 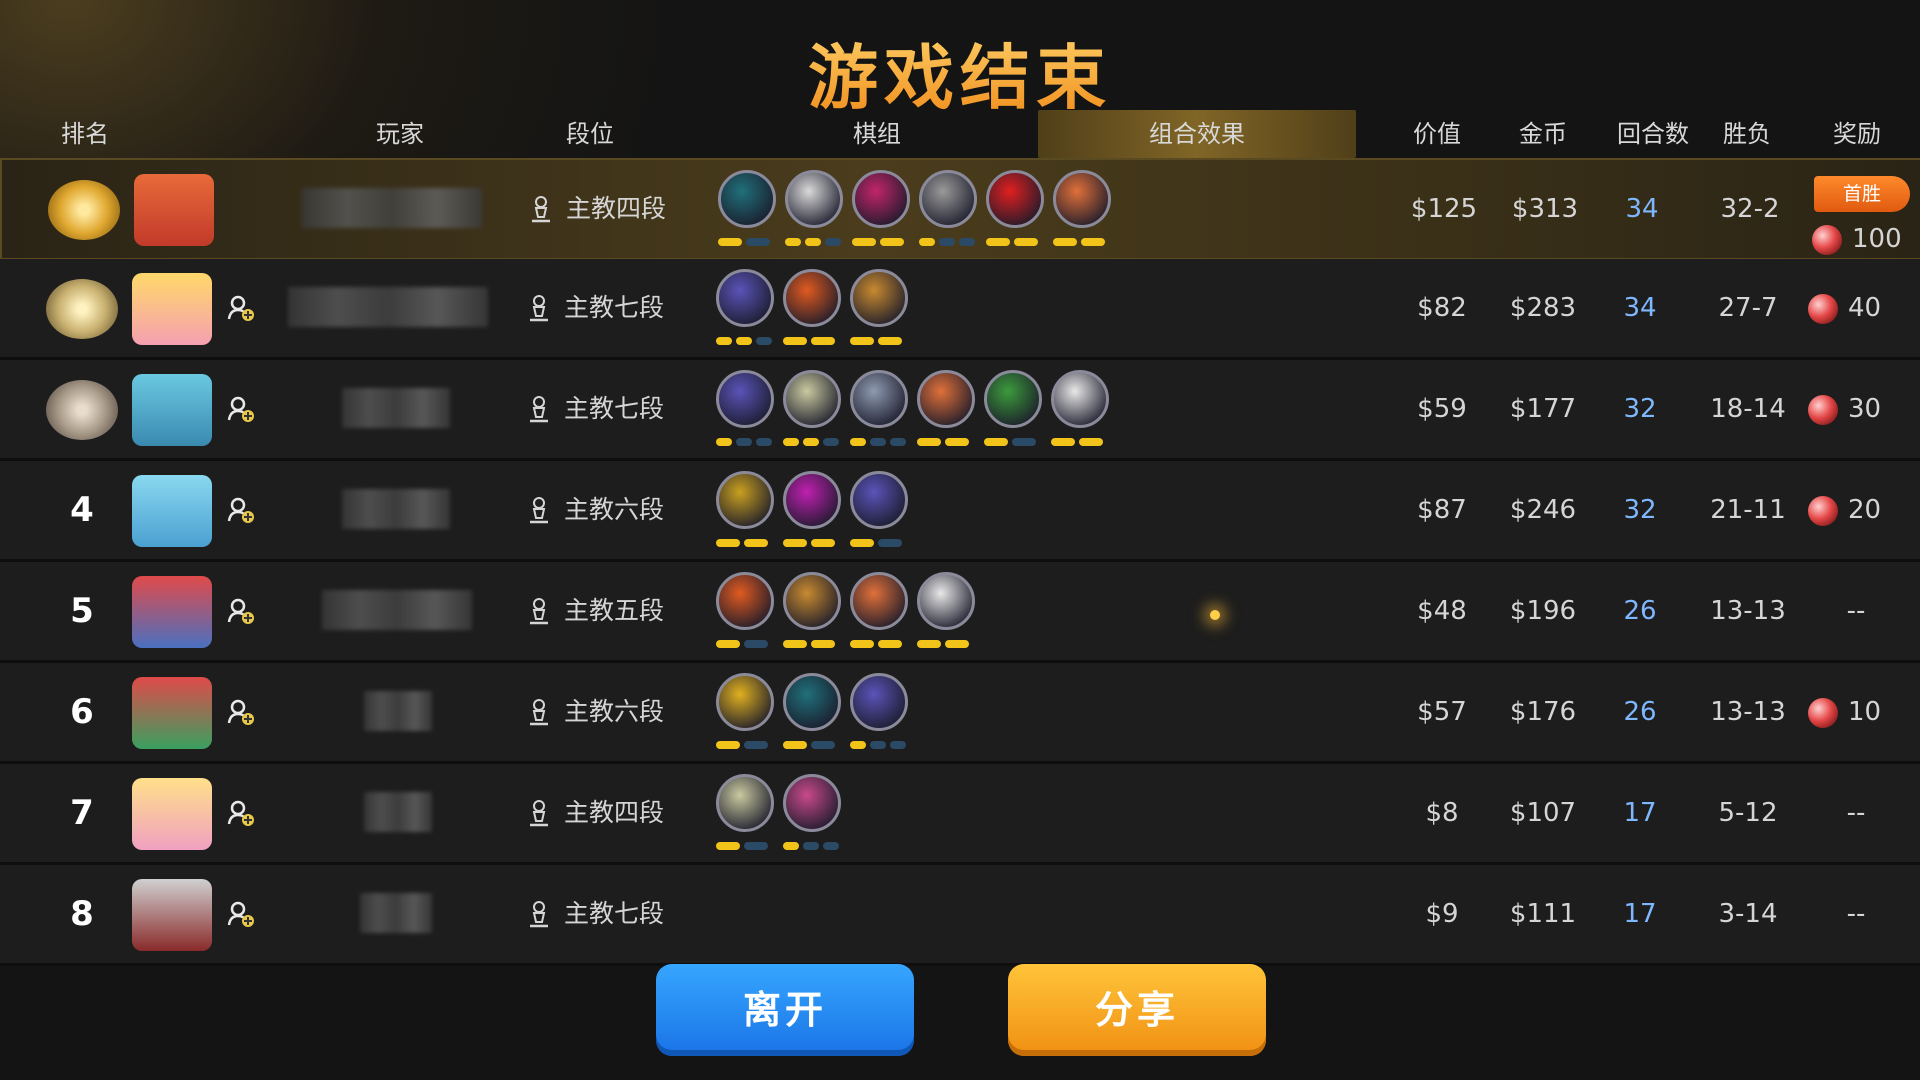 What do you see at coordinates (1197, 134) in the screenshot?
I see `tab-synergy: 组合效果` at bounding box center [1197, 134].